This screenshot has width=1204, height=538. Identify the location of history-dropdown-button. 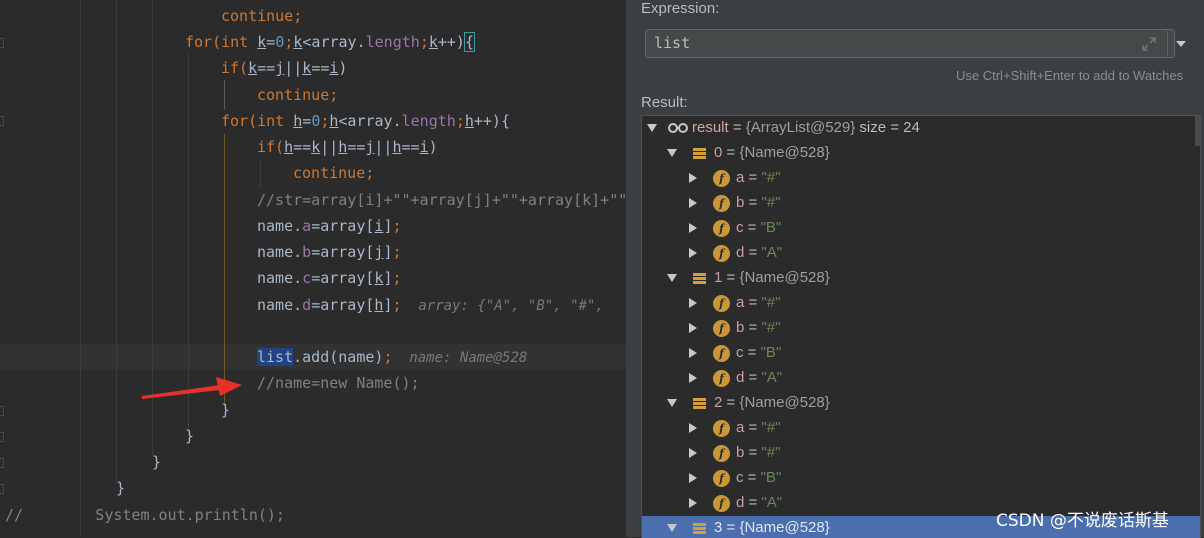
(1180, 43).